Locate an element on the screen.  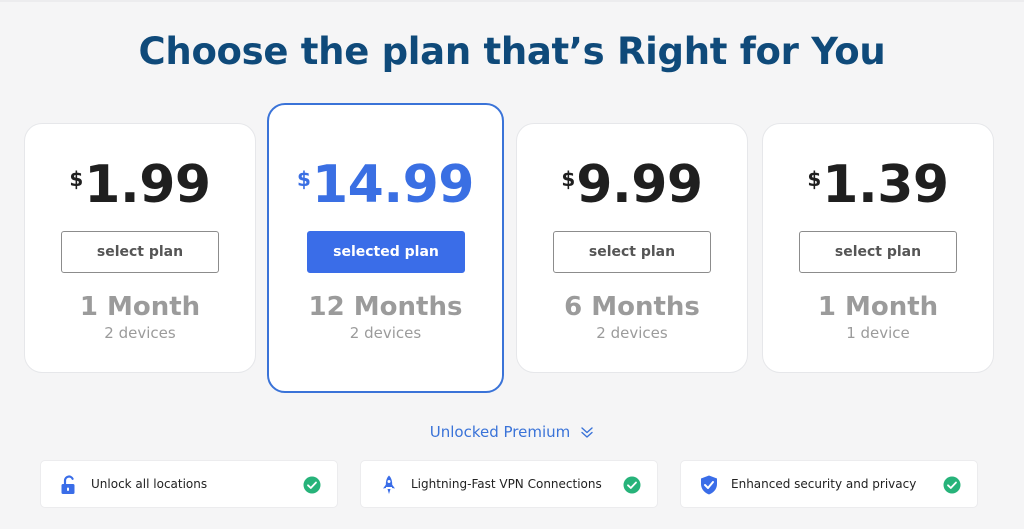
shield-check-icon is located at coordinates (709, 485).